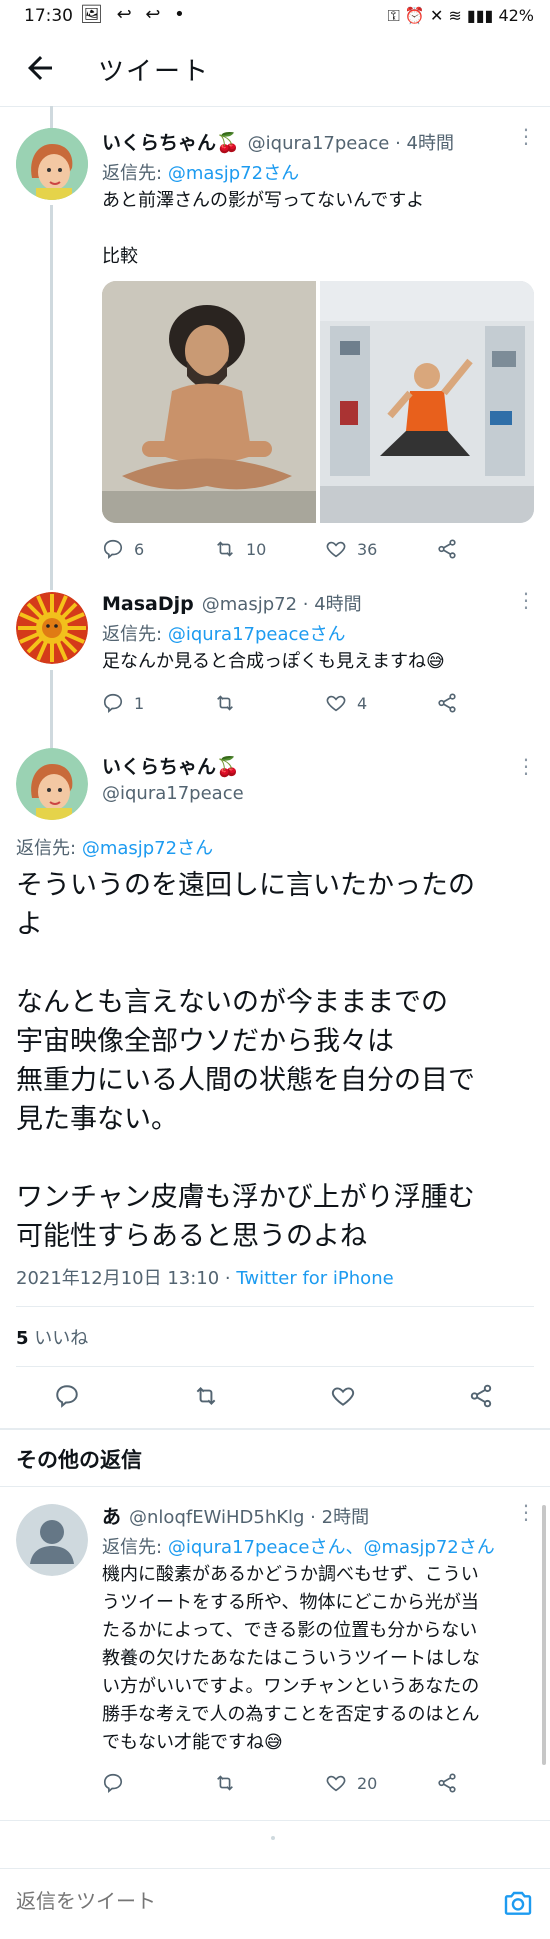  What do you see at coordinates (291, 1658) in the screenshot?
I see `tweet-line: 教養の欠けたあなたはこういうツイートはしな` at bounding box center [291, 1658].